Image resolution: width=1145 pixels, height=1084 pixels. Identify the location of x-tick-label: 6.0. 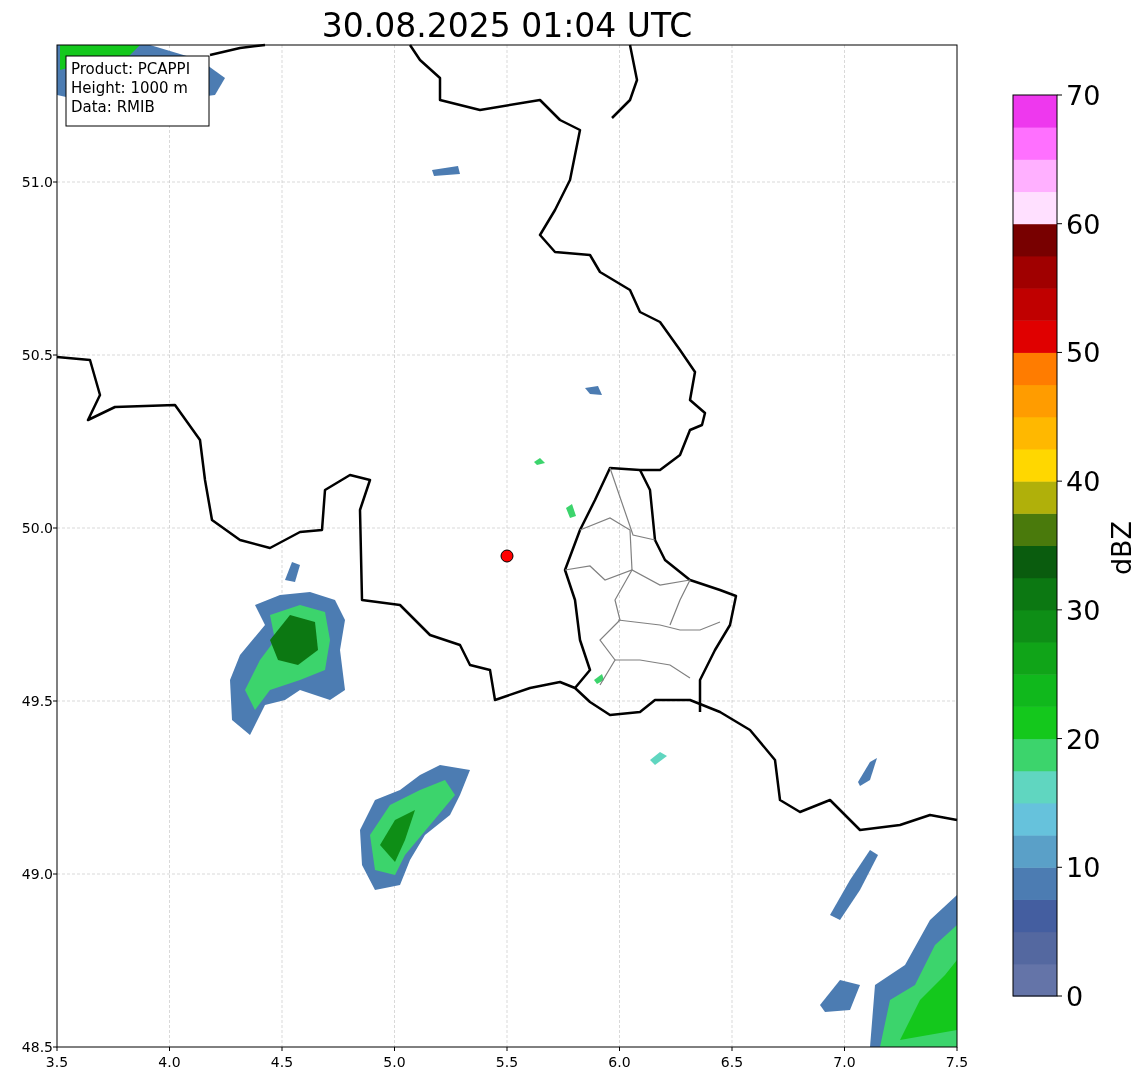
(619, 1062).